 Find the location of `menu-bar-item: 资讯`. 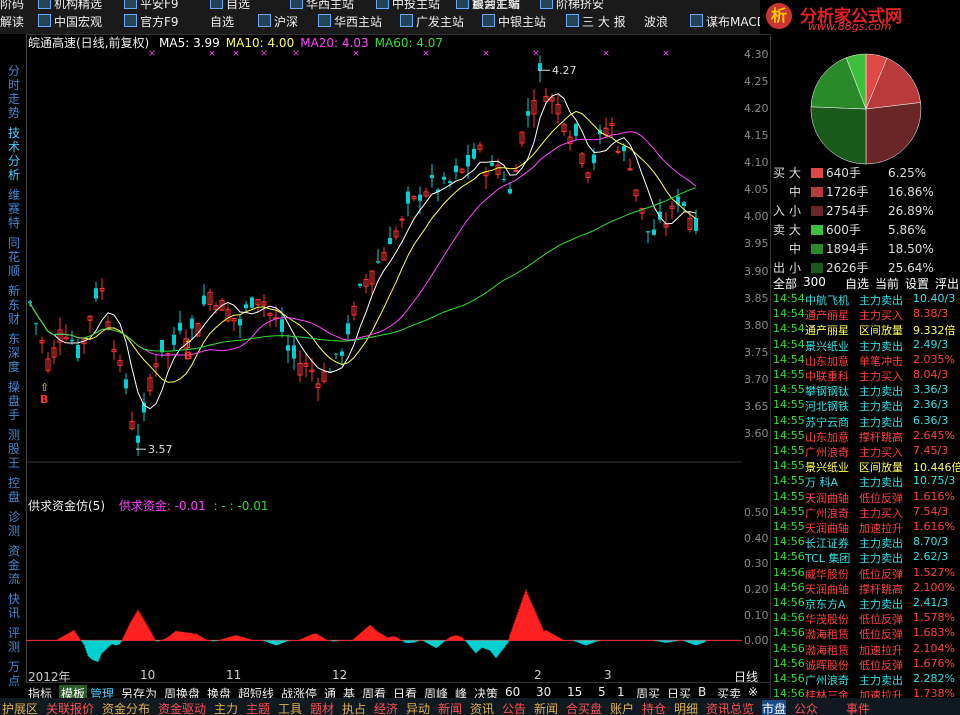

menu-bar-item: 资讯 is located at coordinates (482, 707).